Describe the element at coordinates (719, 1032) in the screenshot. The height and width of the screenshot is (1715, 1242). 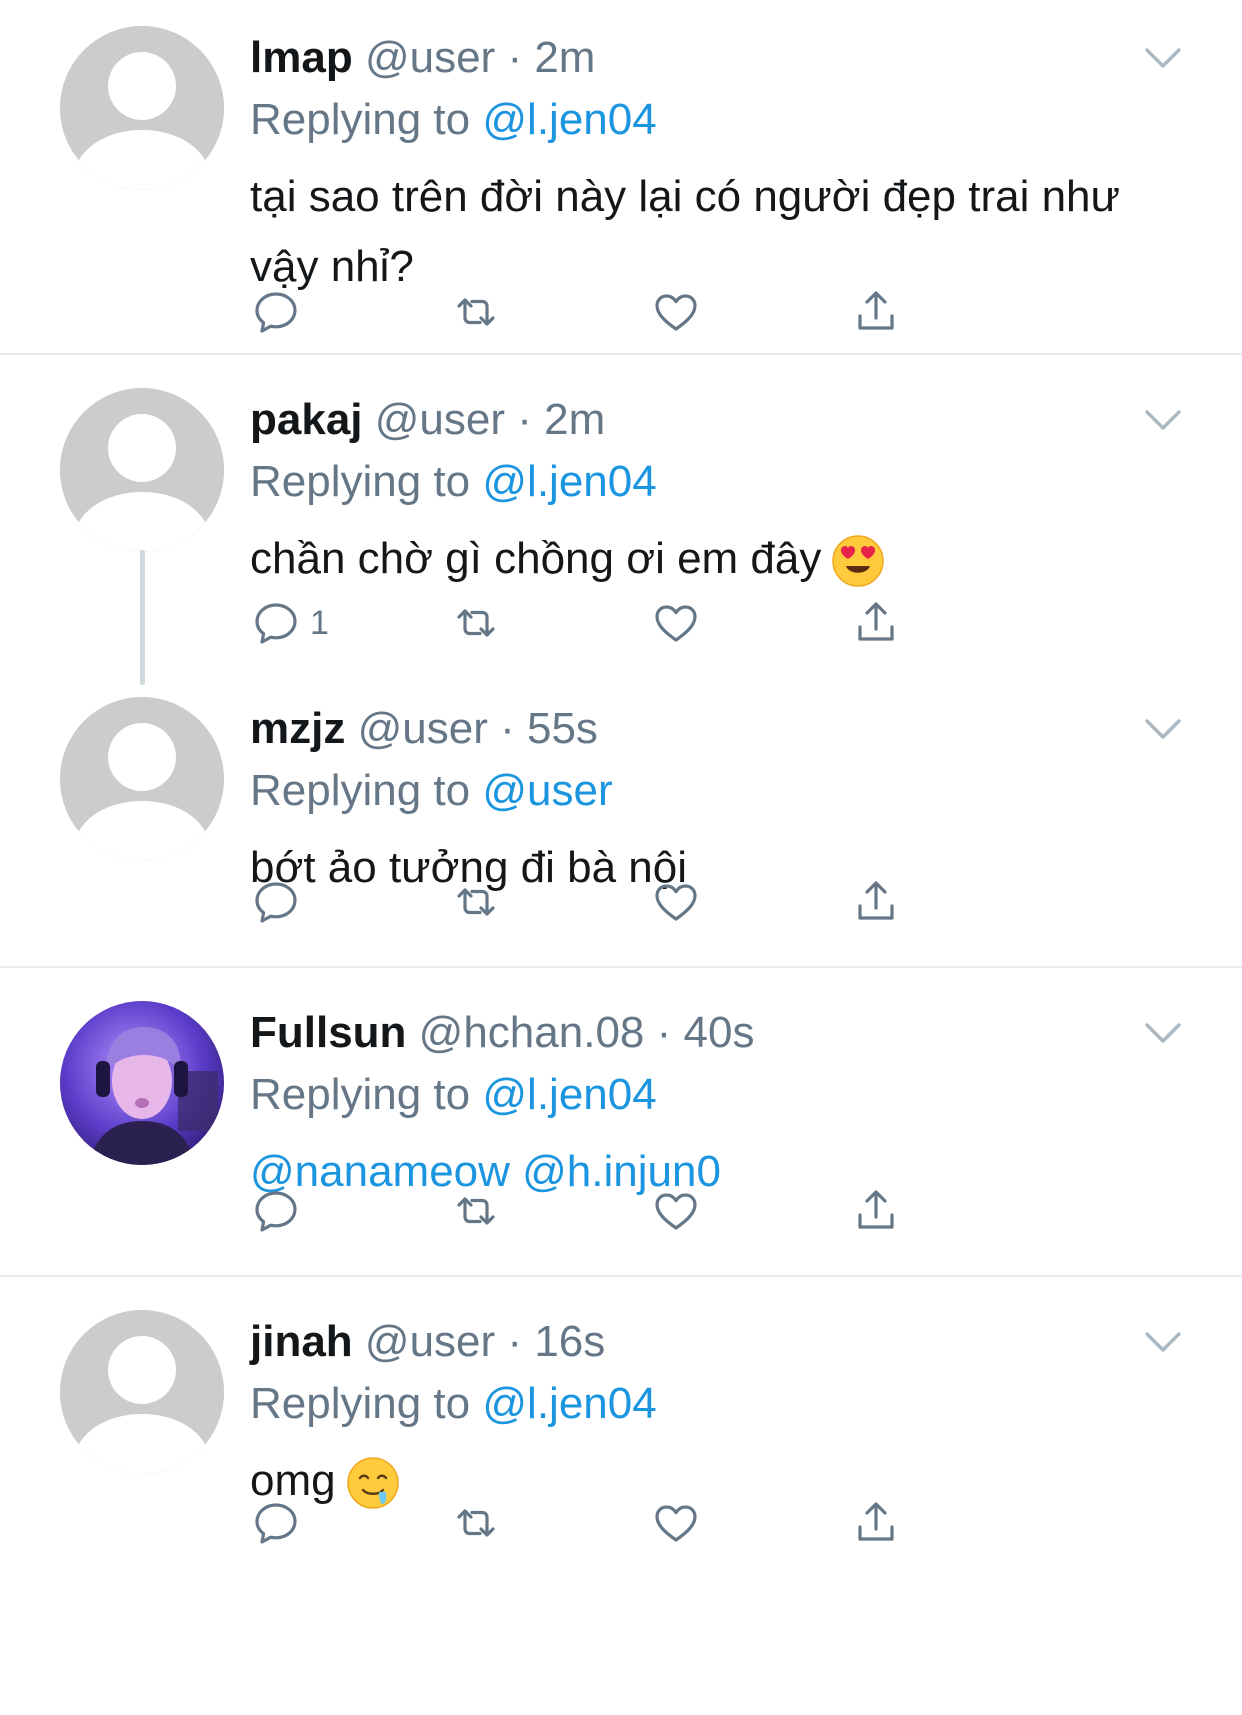
I see `timestamp: 40s` at that location.